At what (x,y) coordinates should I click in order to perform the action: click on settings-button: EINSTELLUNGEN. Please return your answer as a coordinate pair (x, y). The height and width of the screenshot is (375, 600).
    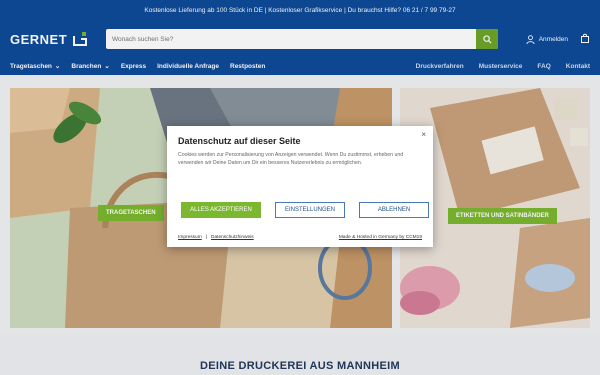
    Looking at the image, I should click on (310, 210).